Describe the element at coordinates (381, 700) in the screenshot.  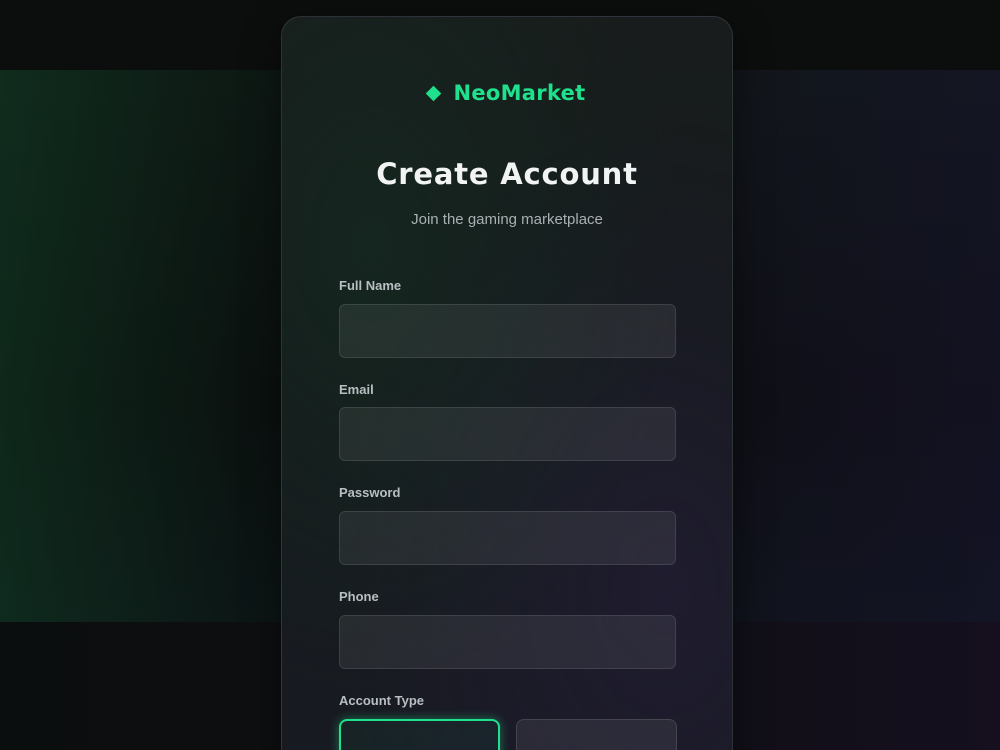
I see `account-type-label: Account Type` at that location.